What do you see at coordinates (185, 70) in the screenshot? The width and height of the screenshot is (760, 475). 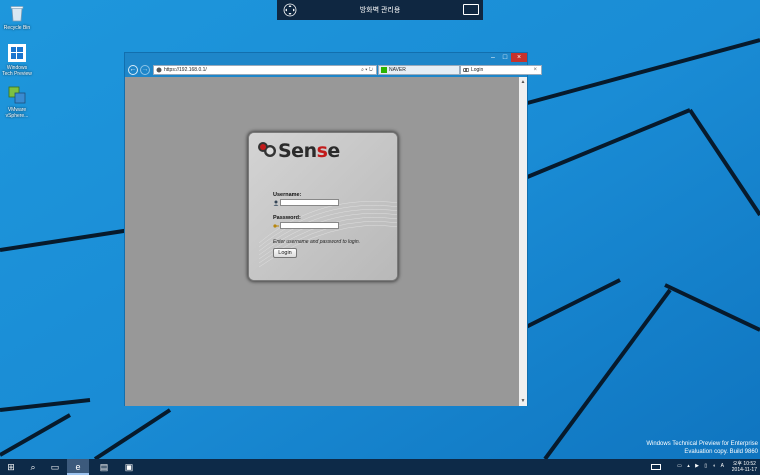 I see `address-url: https://192.168.0.1/` at bounding box center [185, 70].